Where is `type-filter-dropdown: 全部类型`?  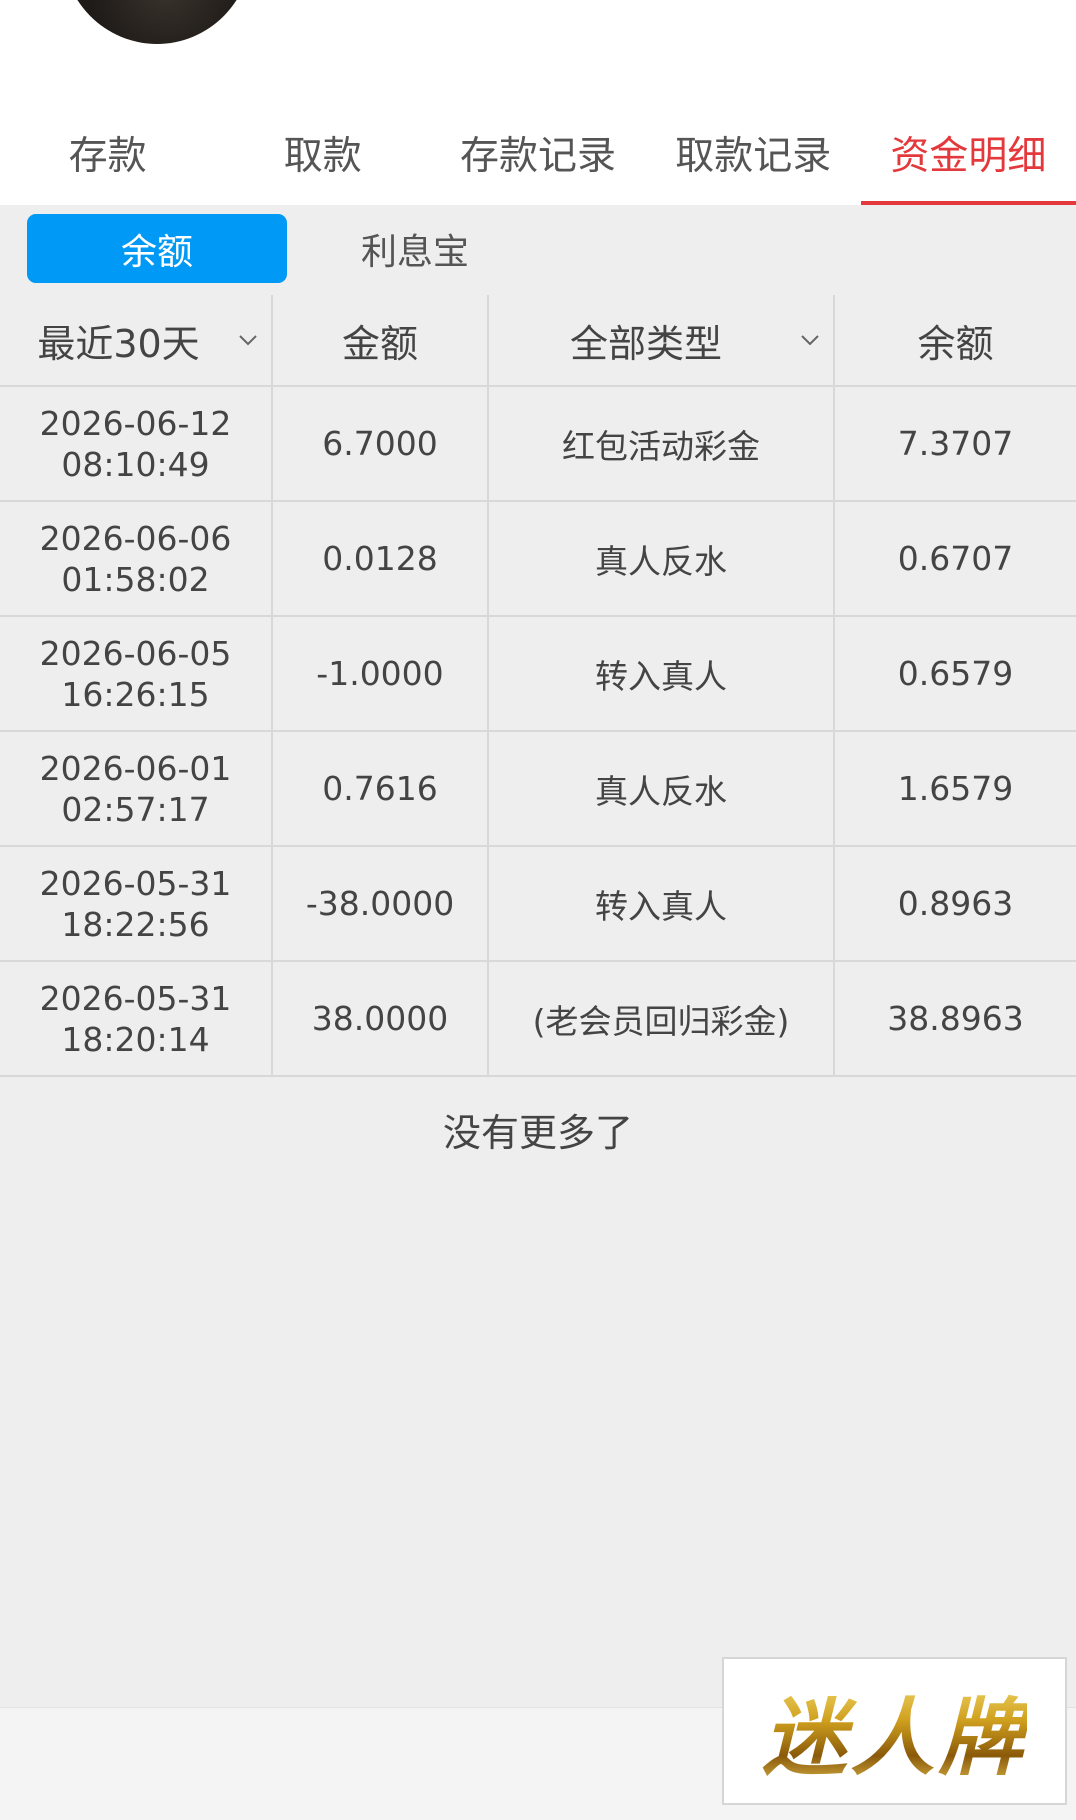 type-filter-dropdown: 全部类型 is located at coordinates (662, 340).